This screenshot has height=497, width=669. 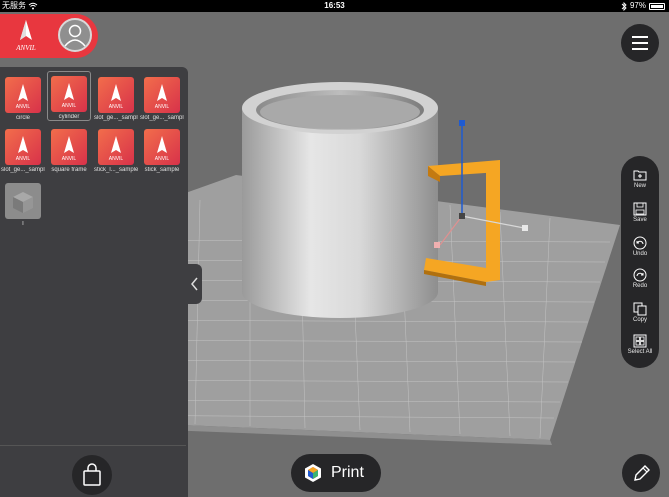 I want to click on collapse-panel-button, so click(x=195, y=284).